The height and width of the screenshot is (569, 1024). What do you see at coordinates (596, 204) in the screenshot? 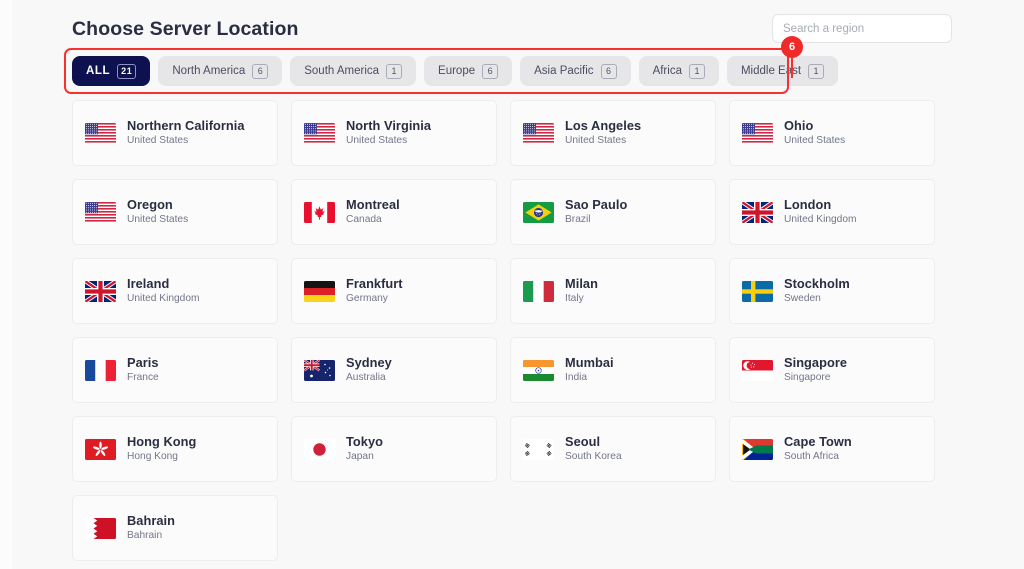
I see `location-city: Sao Paulo` at bounding box center [596, 204].